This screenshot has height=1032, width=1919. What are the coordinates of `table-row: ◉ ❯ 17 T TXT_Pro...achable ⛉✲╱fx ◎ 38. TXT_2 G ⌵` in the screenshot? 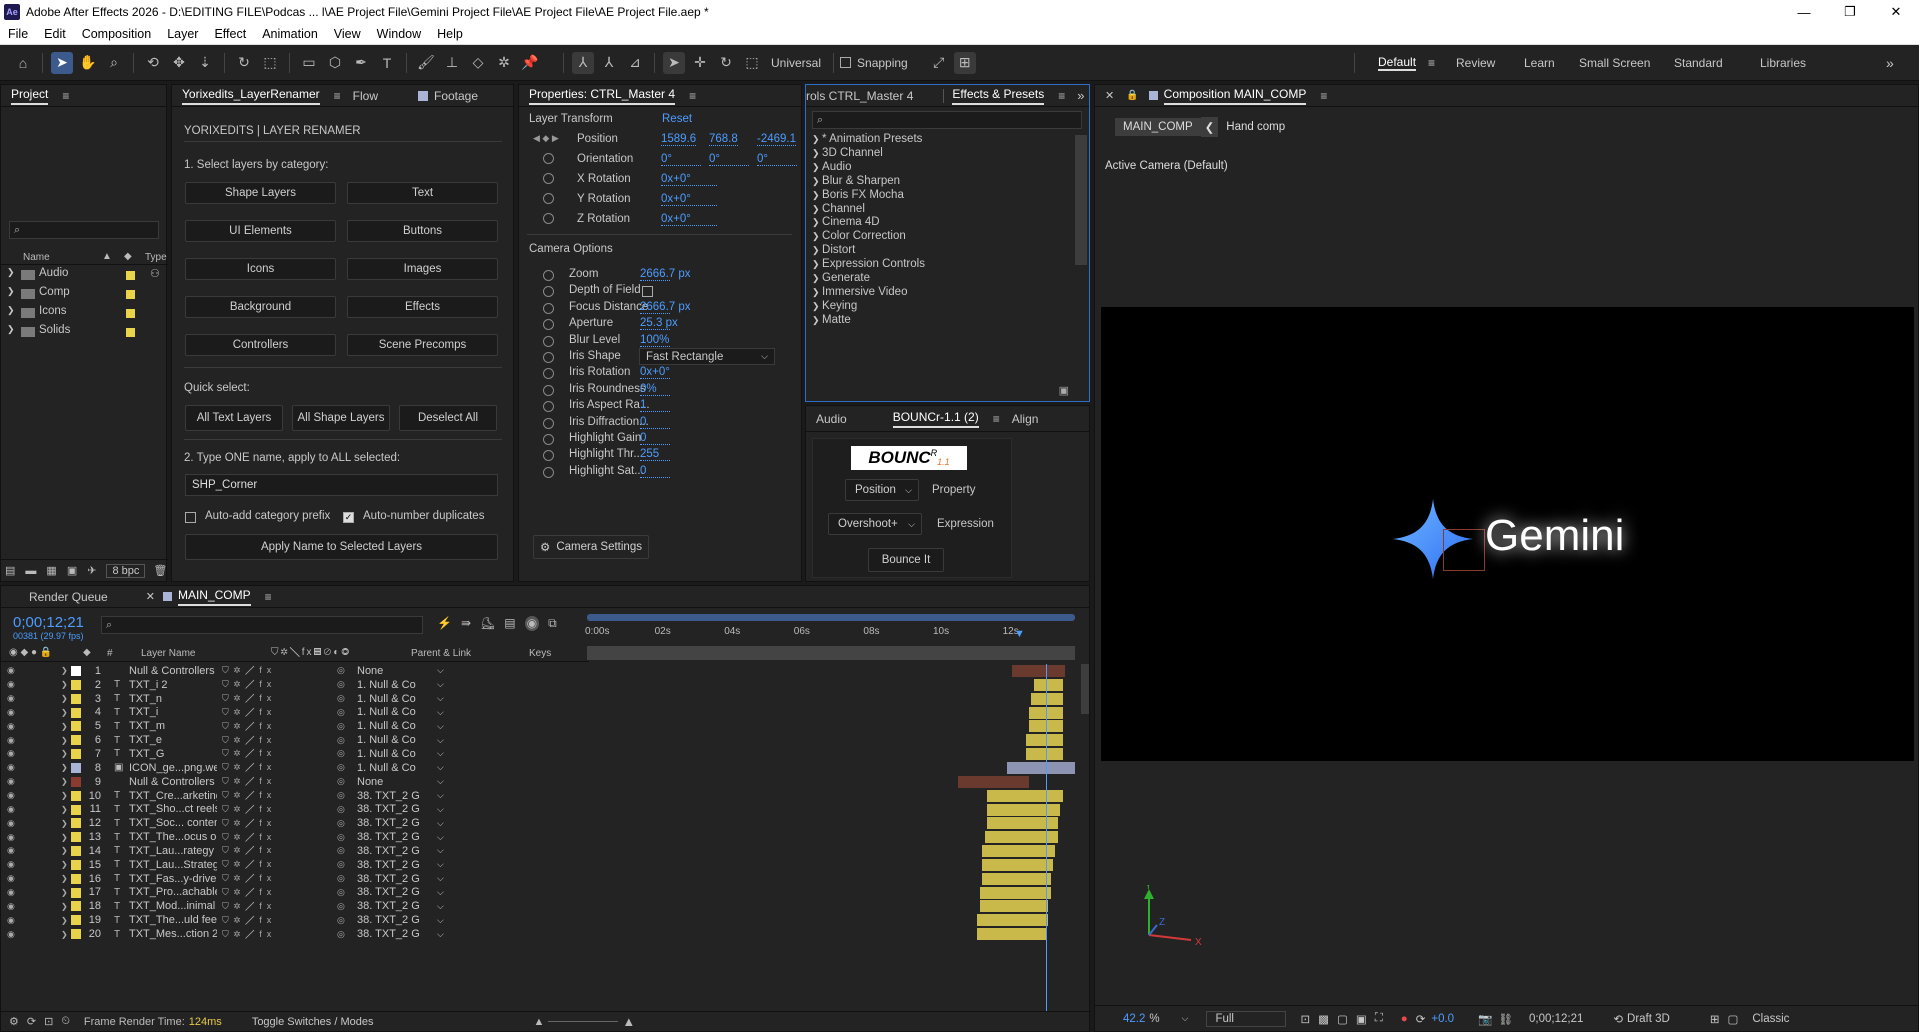 It's located at (240, 893).